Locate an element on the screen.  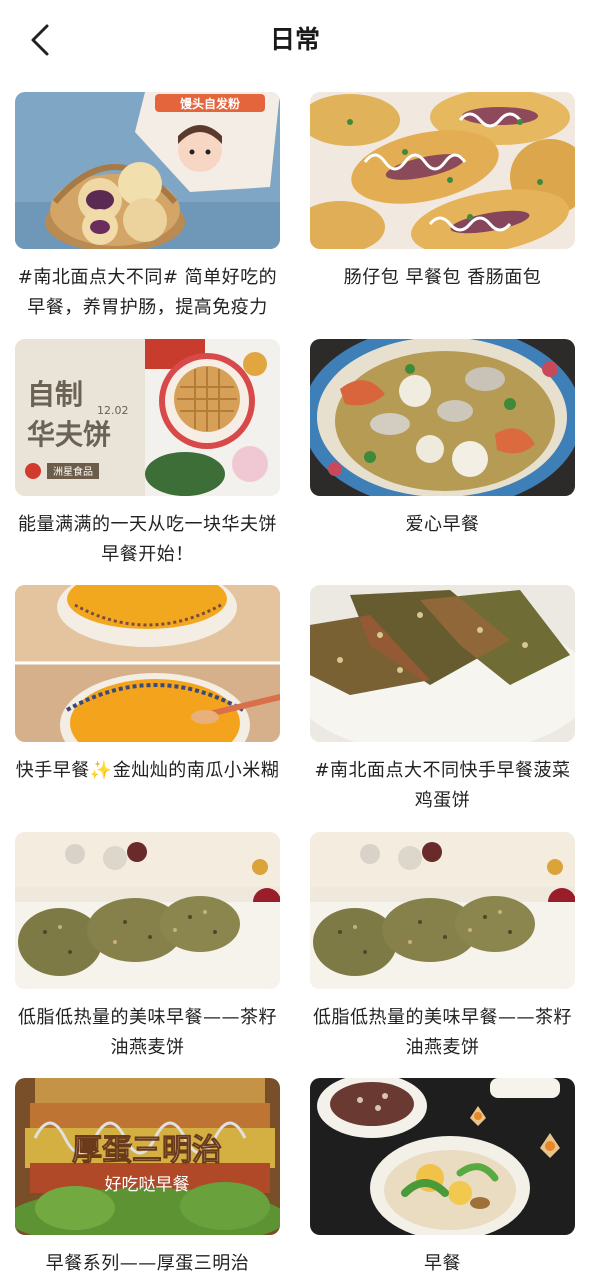
overlay-date: 12.02 is located at coordinates (113, 410).